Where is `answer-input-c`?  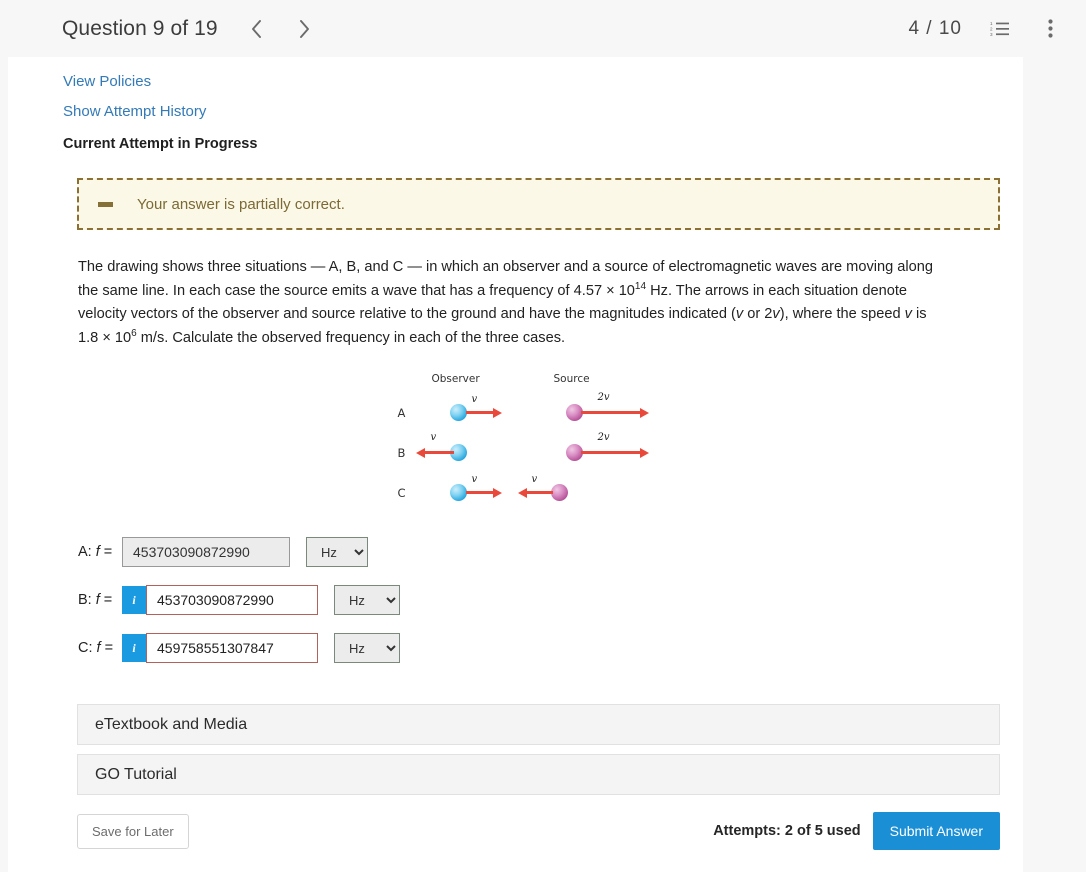
answer-input-c is located at coordinates (232, 648).